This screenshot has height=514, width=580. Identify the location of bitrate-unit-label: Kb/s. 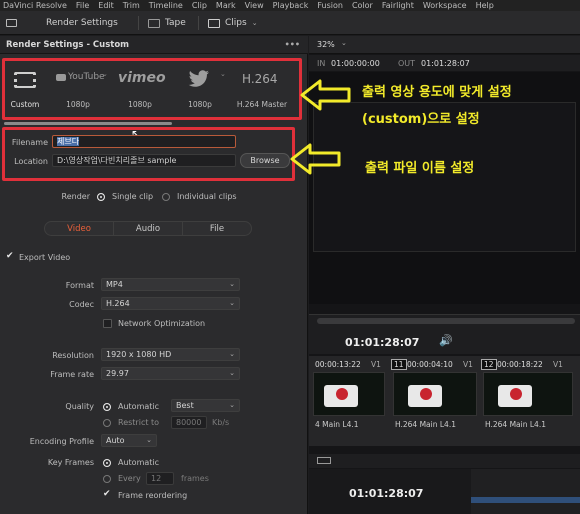
(221, 422).